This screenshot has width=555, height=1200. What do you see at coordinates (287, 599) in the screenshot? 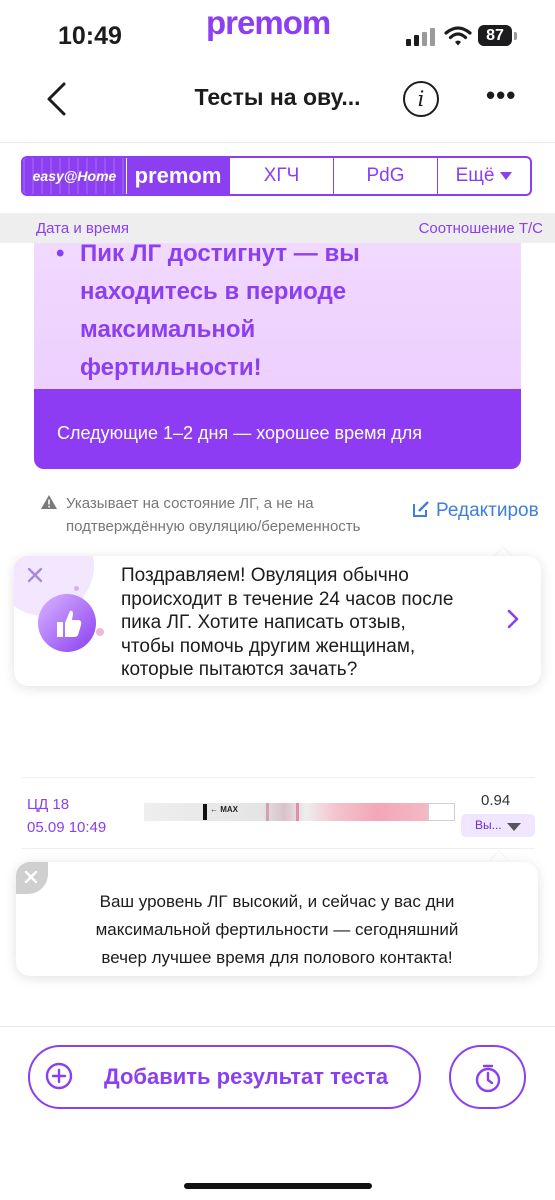
I see `review-line: происходит в течение 24 часов после` at bounding box center [287, 599].